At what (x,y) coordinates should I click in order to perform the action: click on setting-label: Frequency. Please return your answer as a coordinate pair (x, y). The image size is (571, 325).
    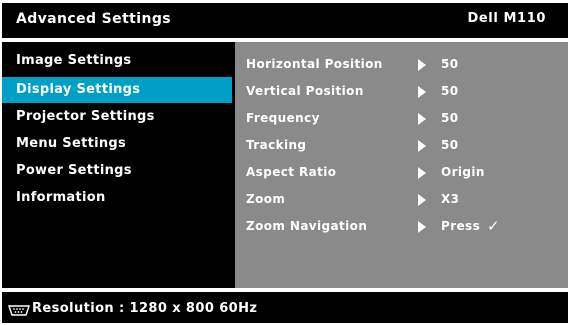
    Looking at the image, I should click on (283, 118).